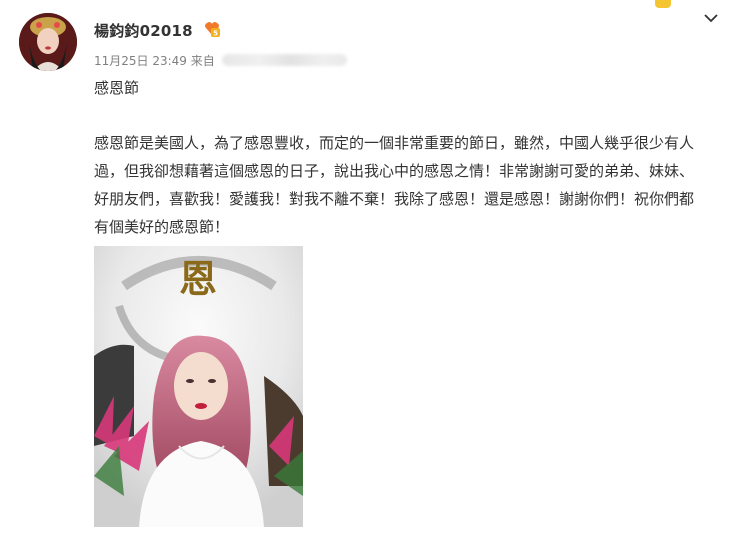 The image size is (729, 534). What do you see at coordinates (202, 61) in the screenshot?
I see `source-prefix: 来自` at bounding box center [202, 61].